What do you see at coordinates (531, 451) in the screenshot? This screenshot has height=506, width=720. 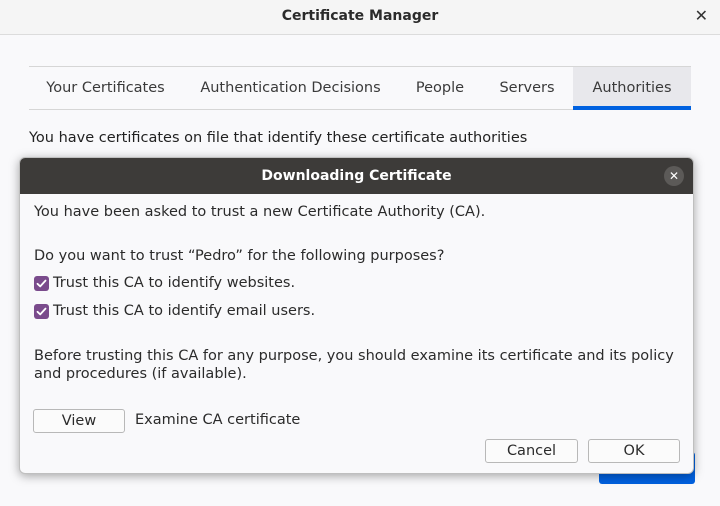 I see `cancel-button: Cancel` at bounding box center [531, 451].